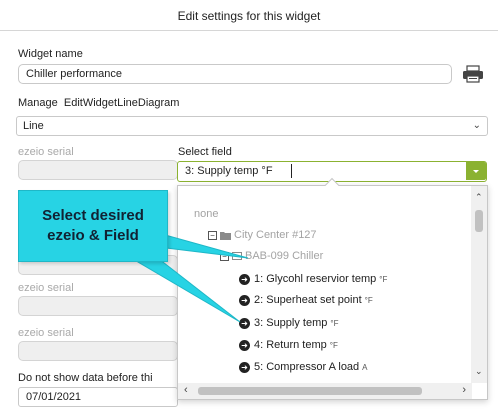 Image resolution: width=498 pixels, height=412 pixels. What do you see at coordinates (93, 215) in the screenshot?
I see `callout-line-1: Select desired` at bounding box center [93, 215].